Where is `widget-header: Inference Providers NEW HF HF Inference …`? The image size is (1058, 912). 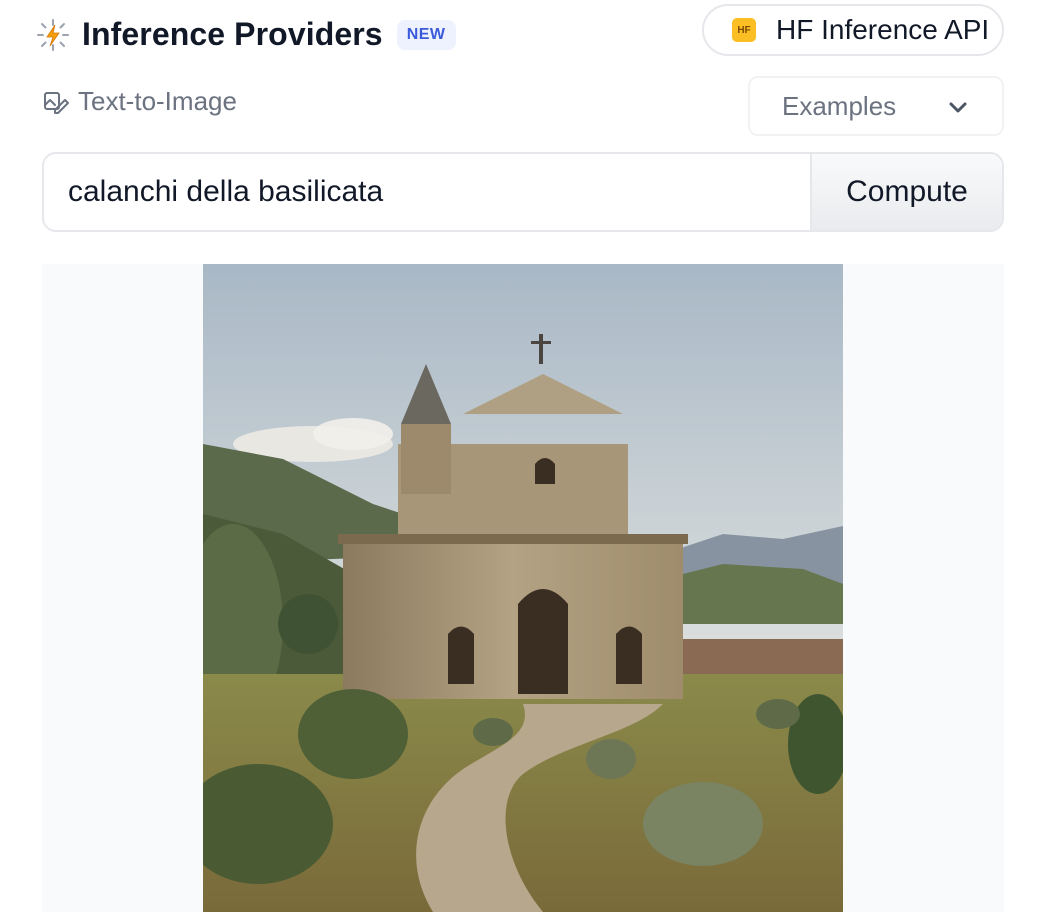 widget-header: Inference Providers NEW HF HF Inference … is located at coordinates (520, 32).